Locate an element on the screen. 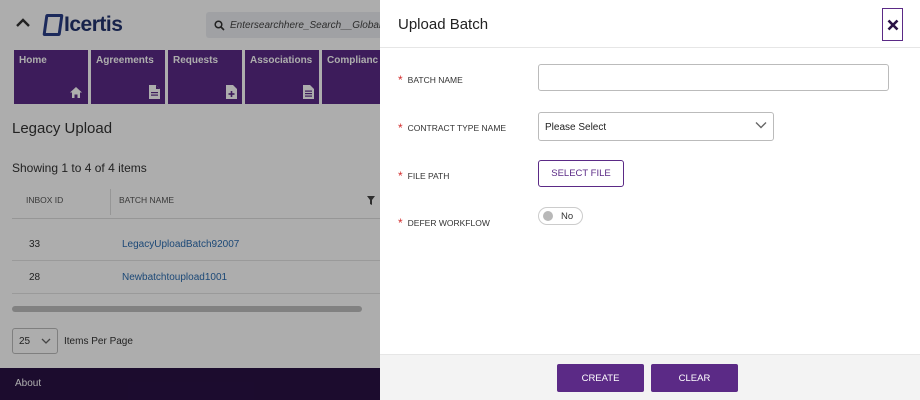 The height and width of the screenshot is (400, 920). dialog-footer: CREATE CLEAR is located at coordinates (650, 377).